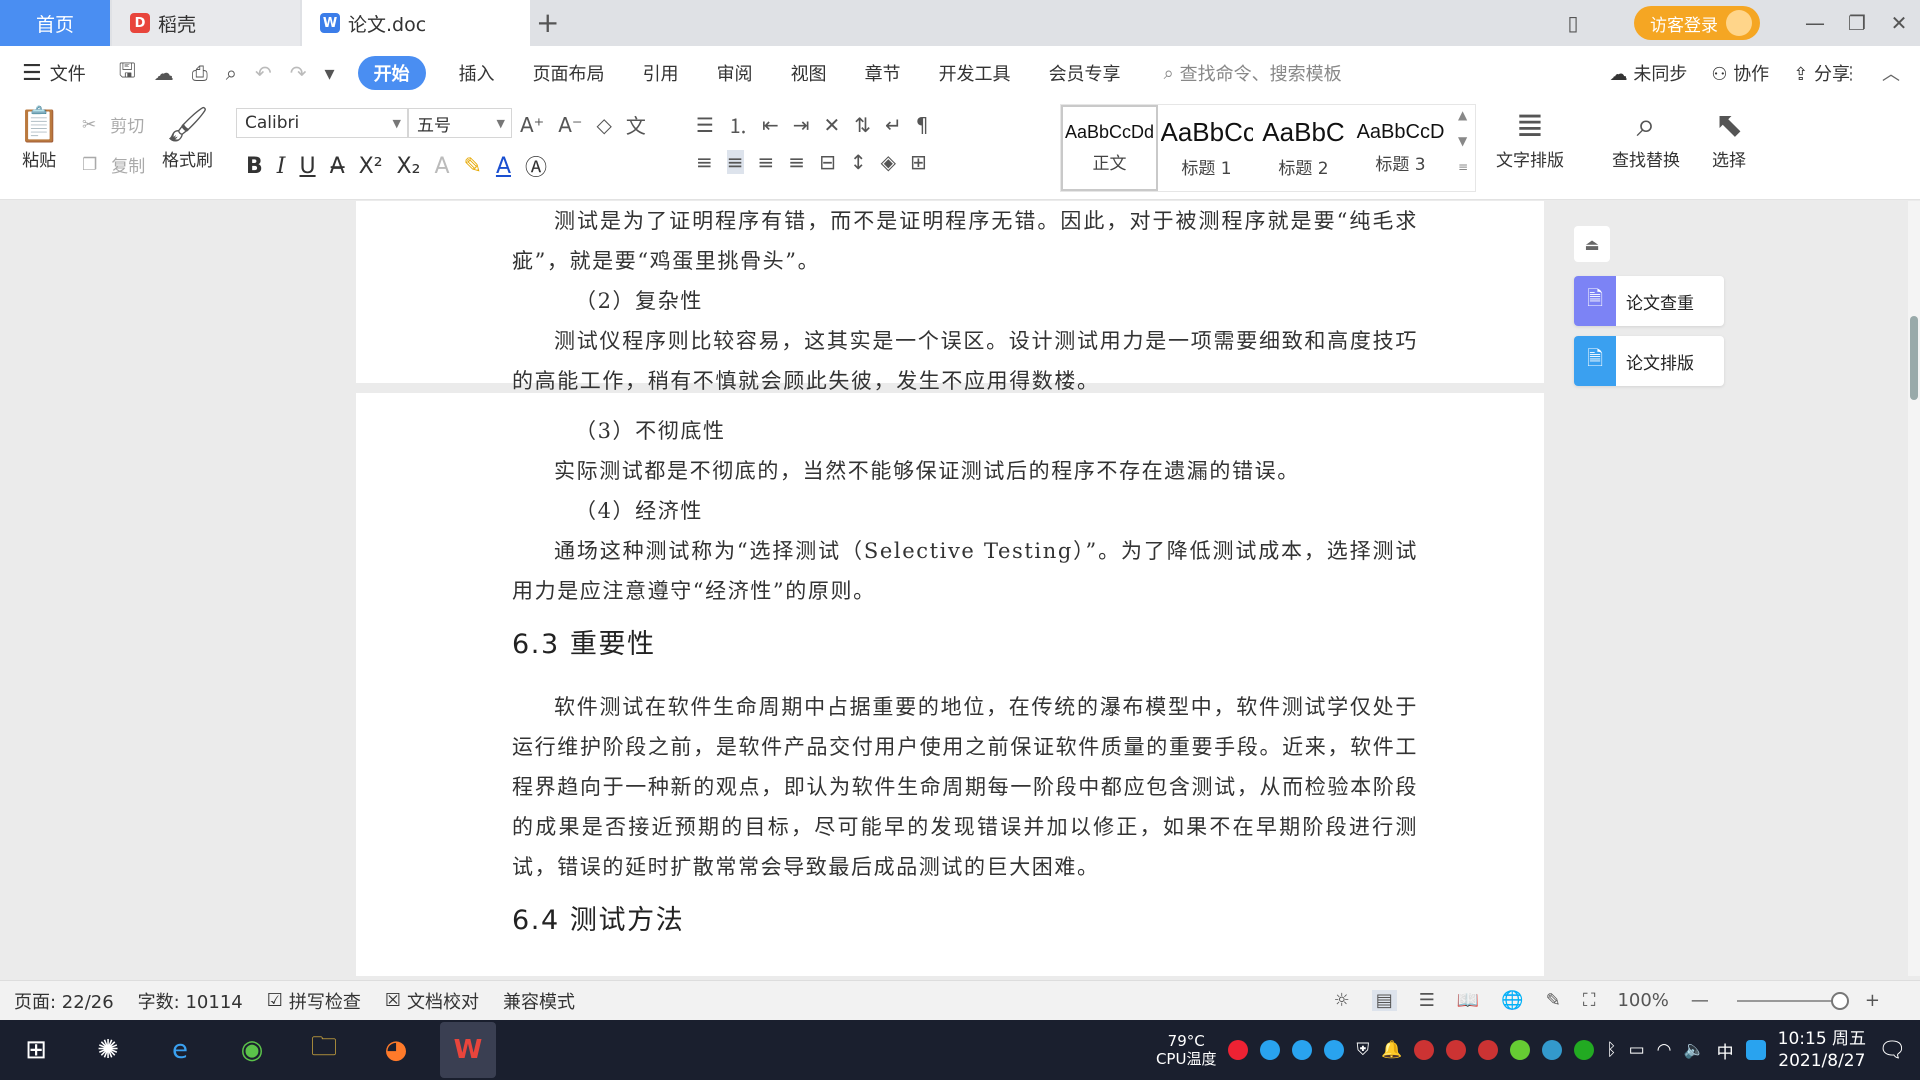  I want to click on justify-icon: ≡, so click(796, 162).